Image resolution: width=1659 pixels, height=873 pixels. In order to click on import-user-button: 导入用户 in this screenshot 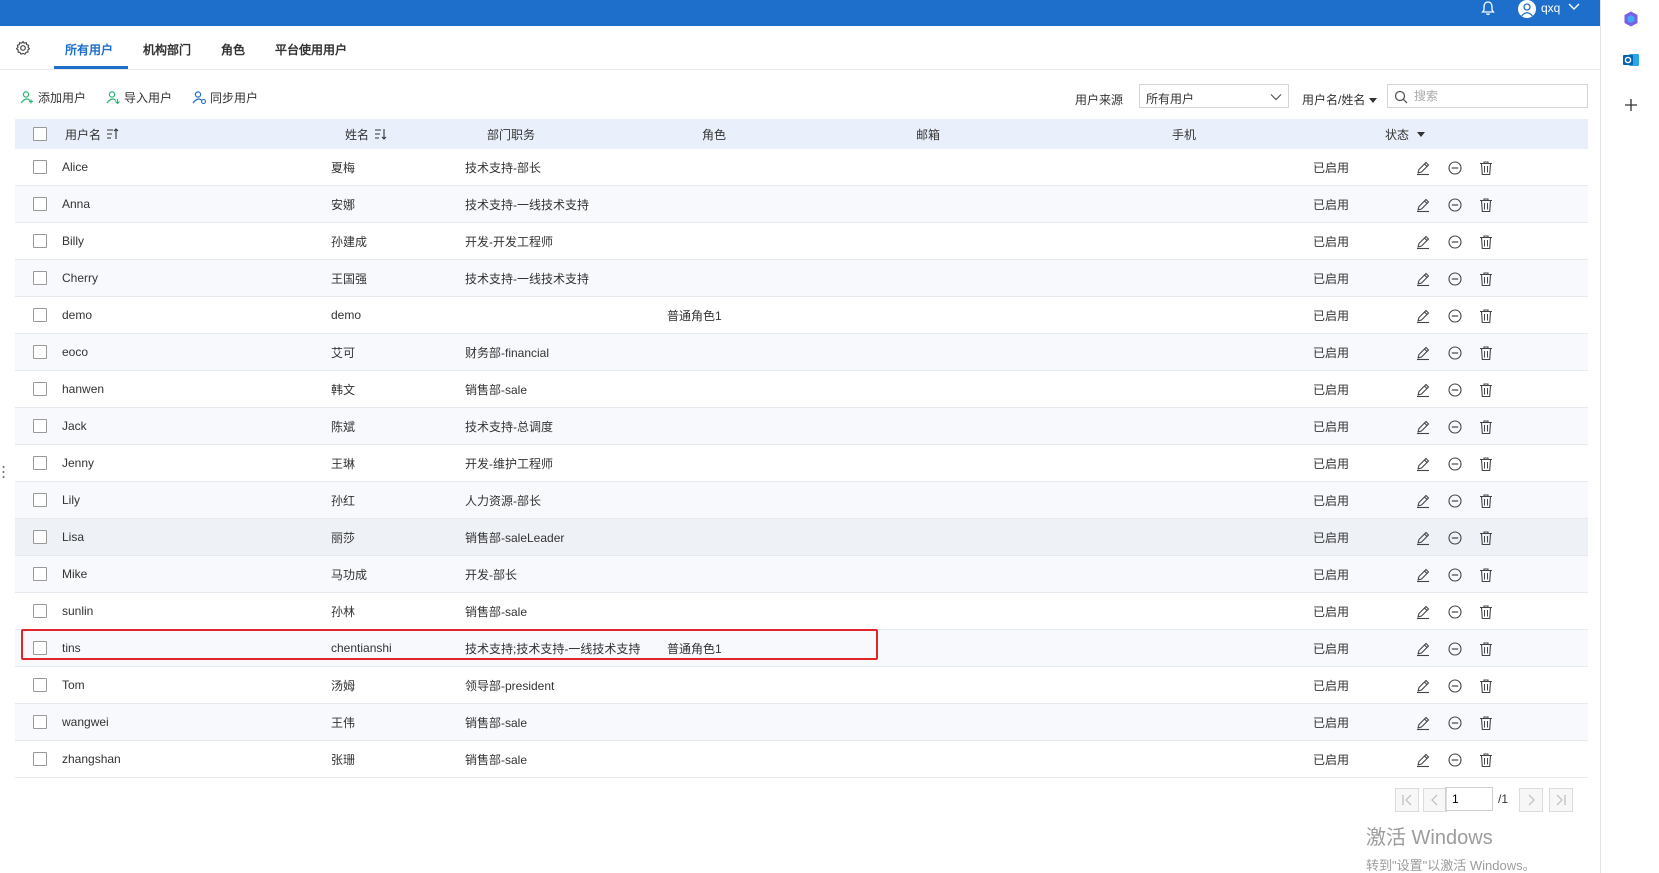, I will do `click(139, 97)`.